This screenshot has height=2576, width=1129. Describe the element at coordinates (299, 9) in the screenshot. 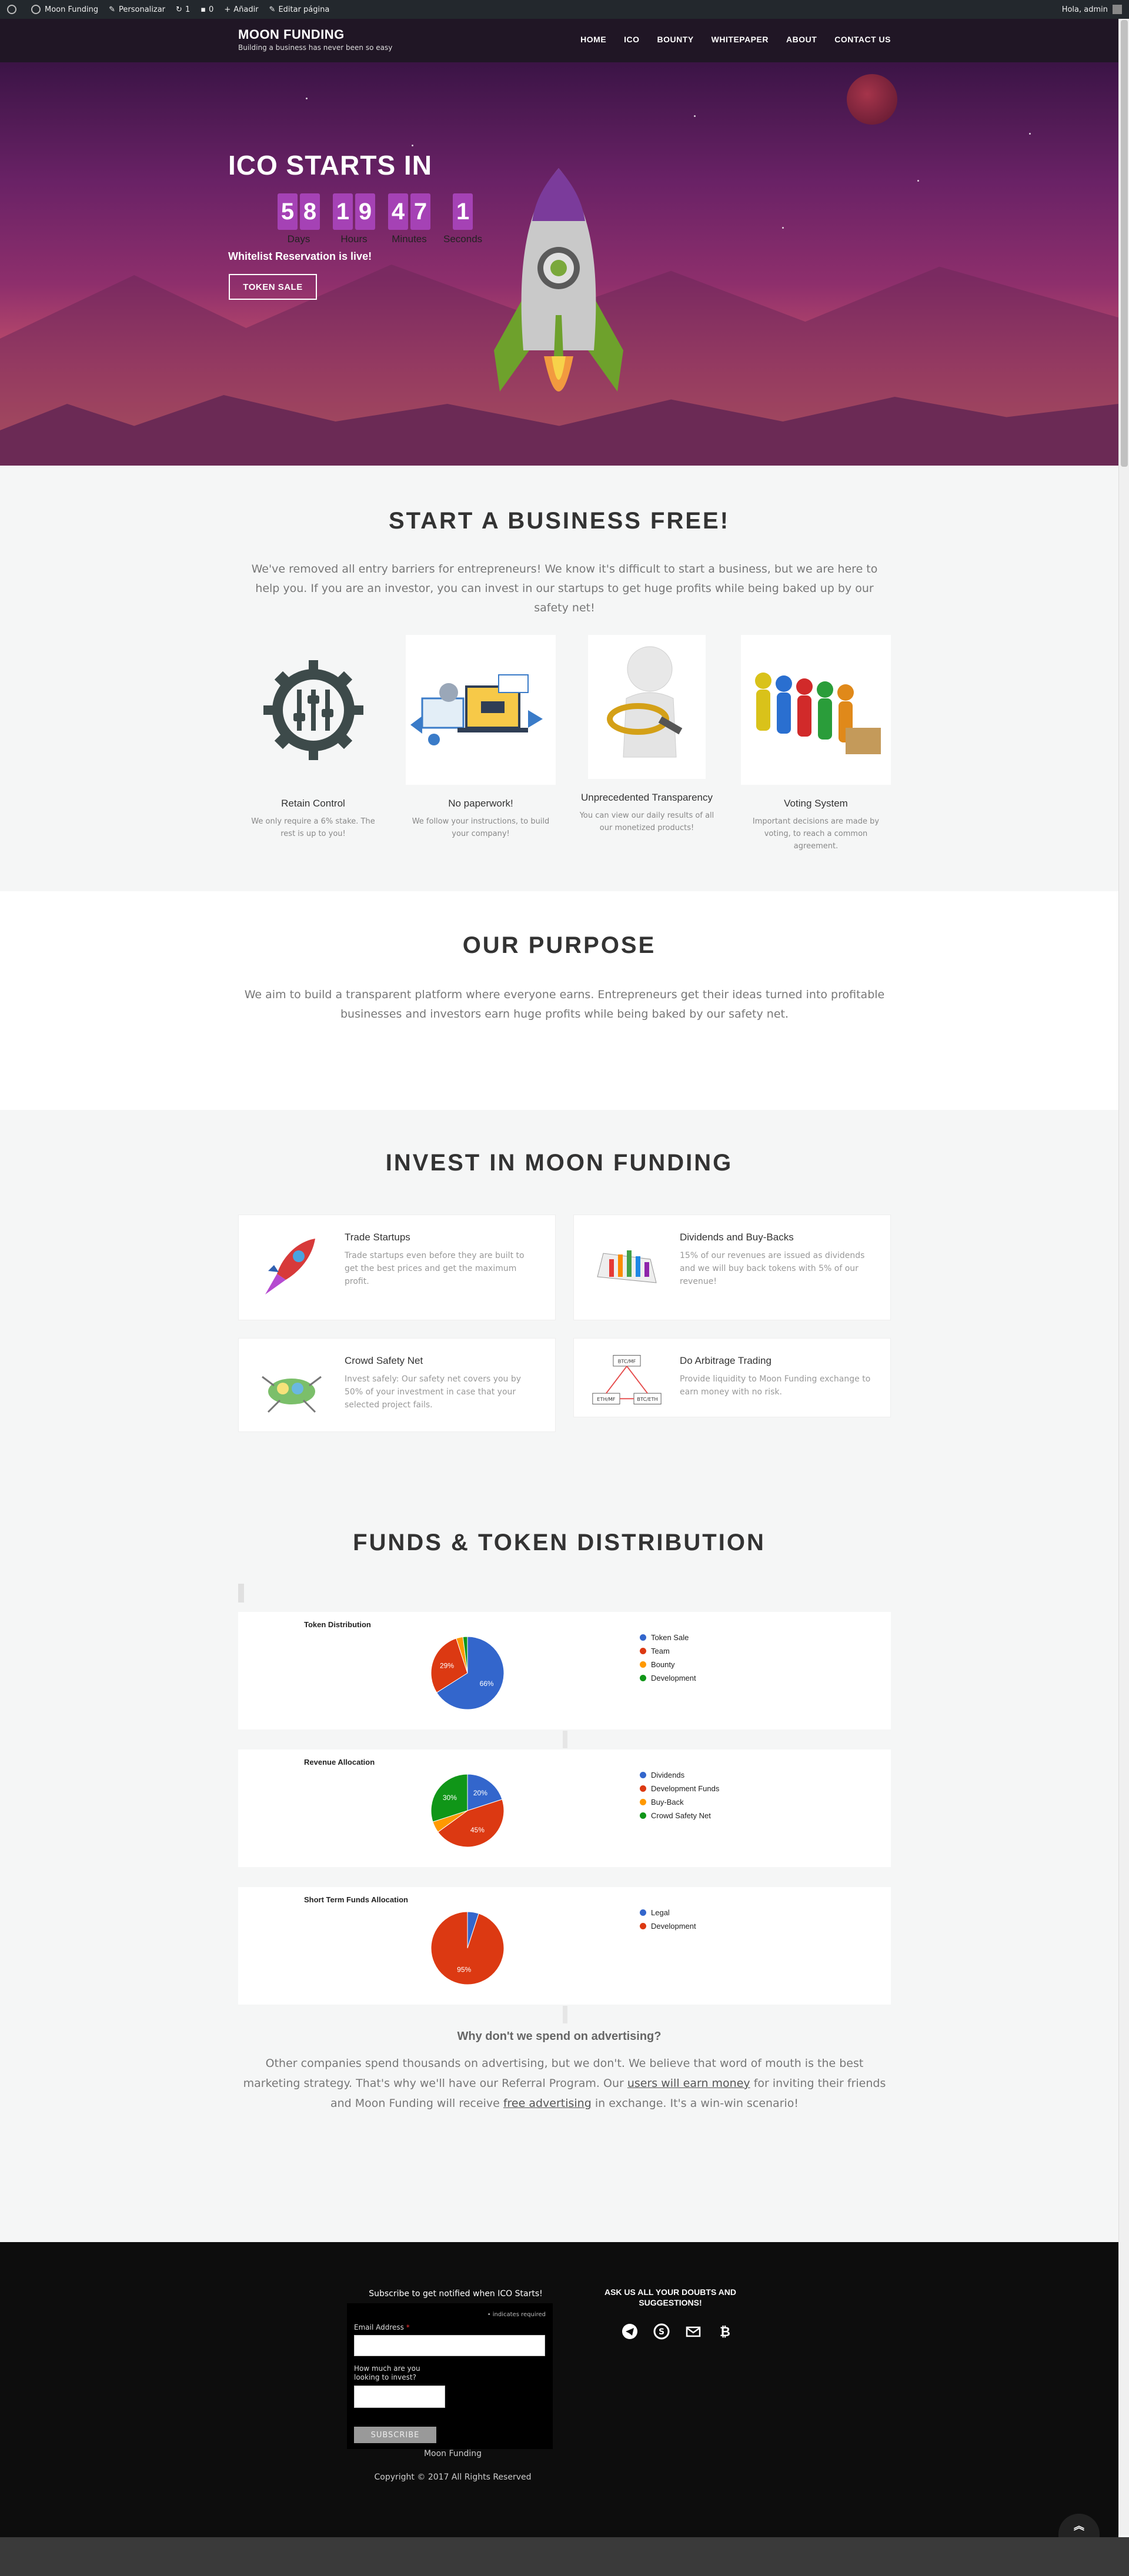

I see `admin-edit-page-link: ✎ Editar página` at that location.